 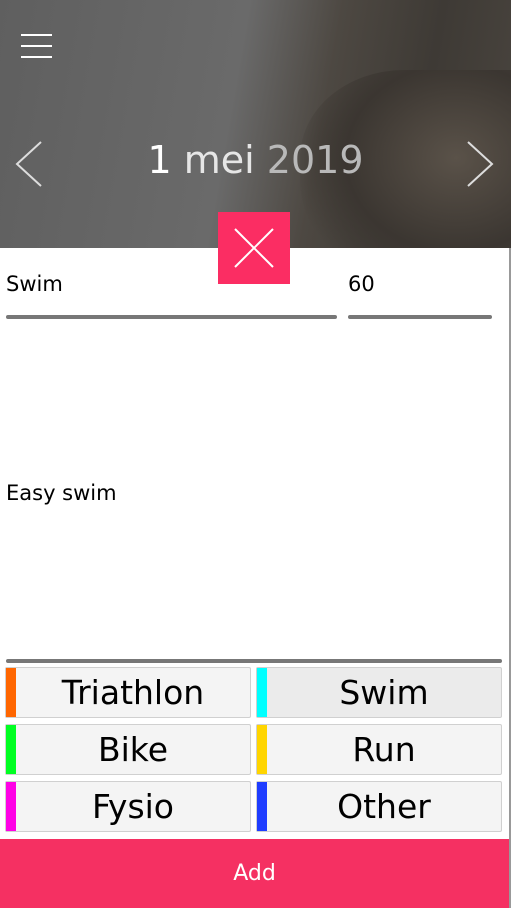 What do you see at coordinates (34, 284) in the screenshot?
I see `title-input: Swim` at bounding box center [34, 284].